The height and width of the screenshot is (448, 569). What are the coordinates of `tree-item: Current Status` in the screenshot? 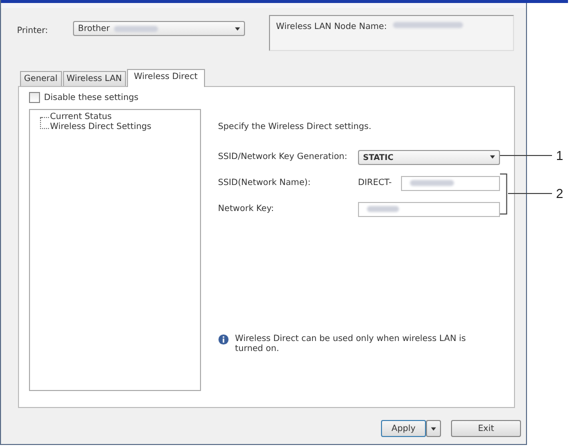 It's located at (125, 117).